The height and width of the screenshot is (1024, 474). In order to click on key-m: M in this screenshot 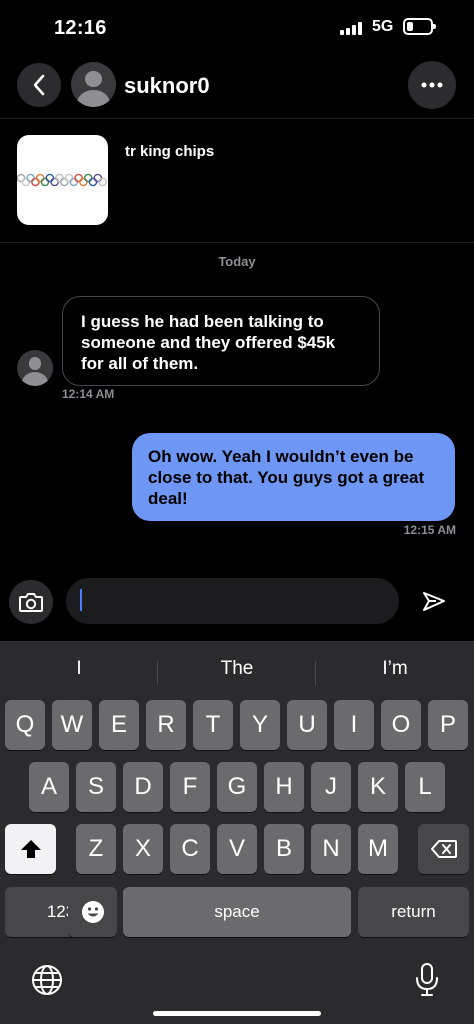, I will do `click(378, 849)`.